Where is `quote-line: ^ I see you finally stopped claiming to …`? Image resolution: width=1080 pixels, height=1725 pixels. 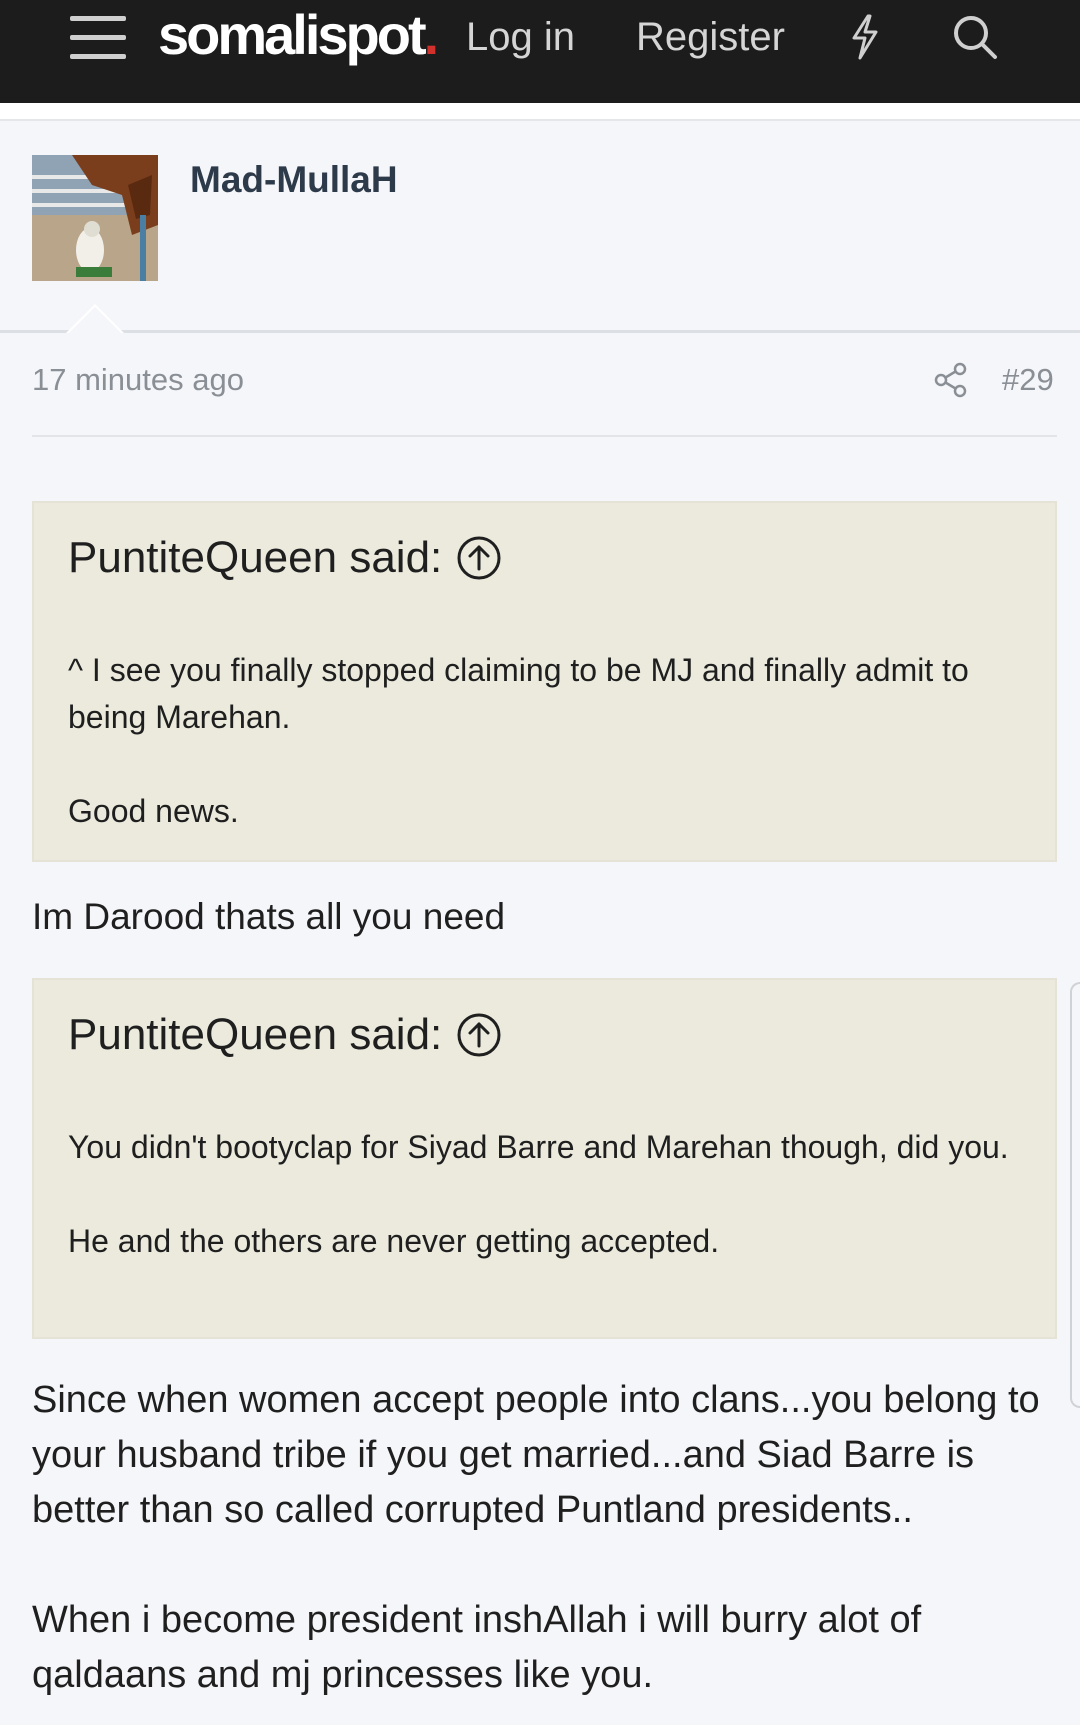 quote-line: ^ I see you finally stopped claiming to … is located at coordinates (518, 693).